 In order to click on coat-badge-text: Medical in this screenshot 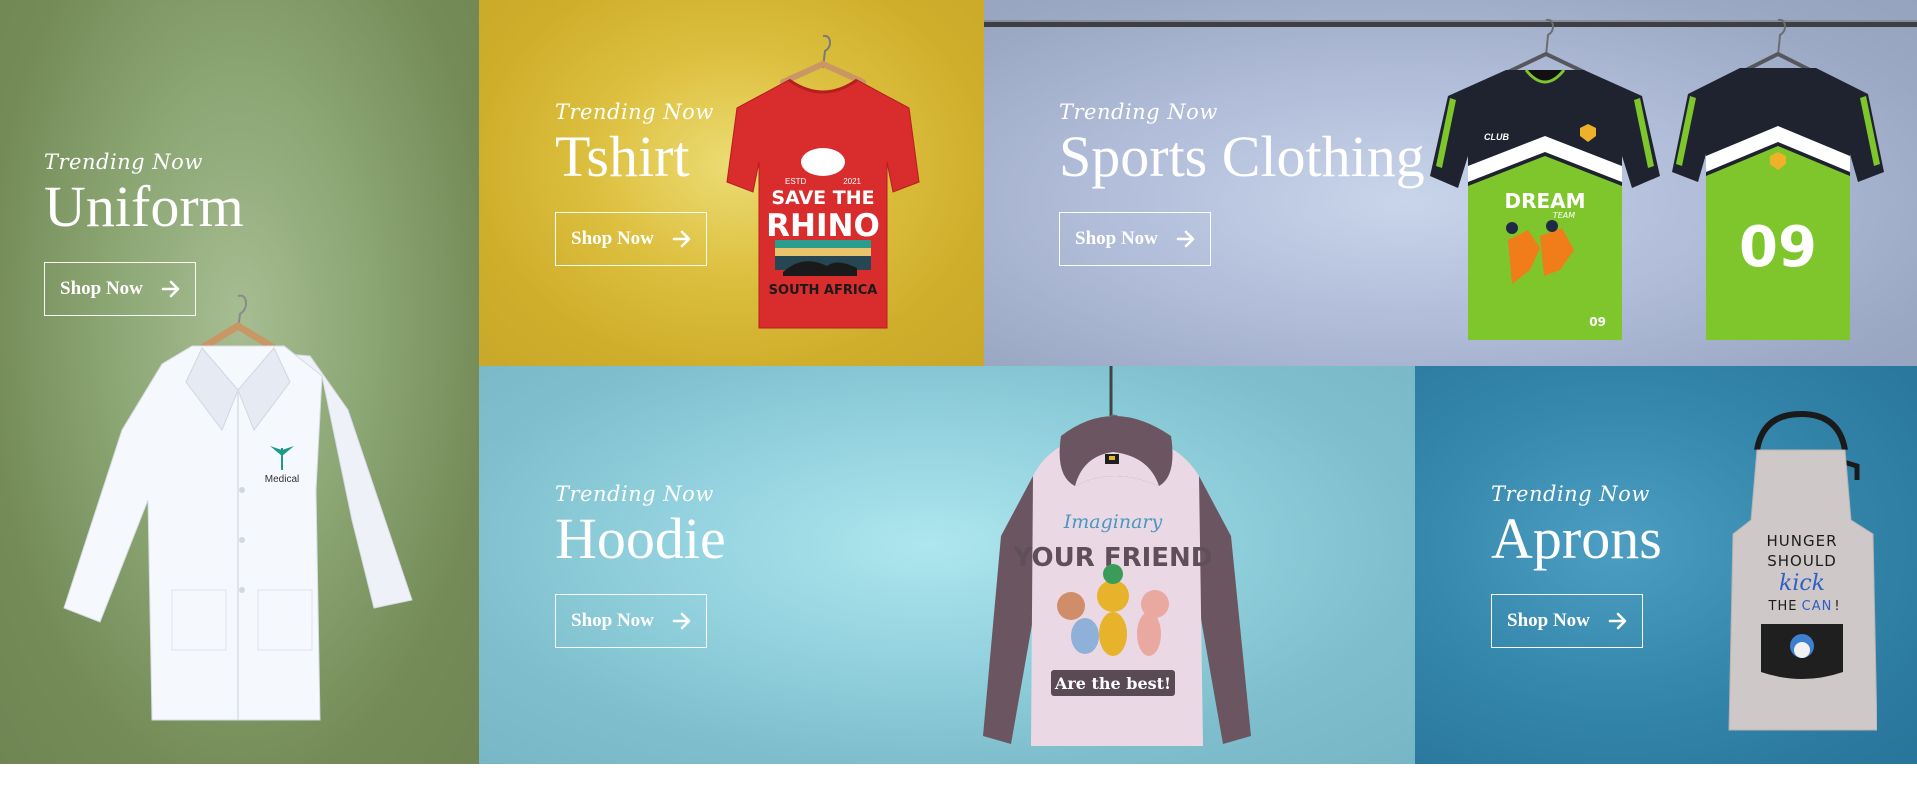, I will do `click(282, 479)`.